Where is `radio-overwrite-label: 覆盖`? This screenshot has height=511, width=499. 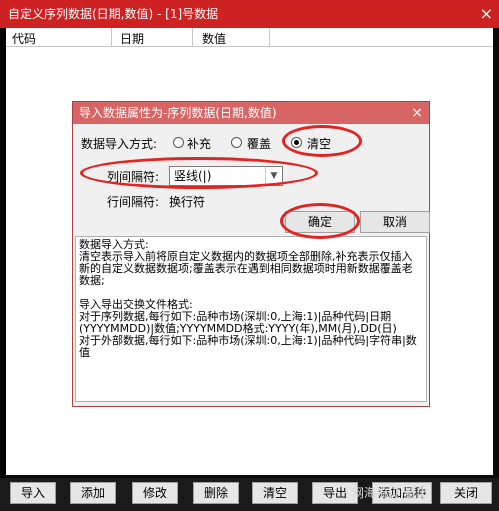 radio-overwrite-label: 覆盖 is located at coordinates (259, 143).